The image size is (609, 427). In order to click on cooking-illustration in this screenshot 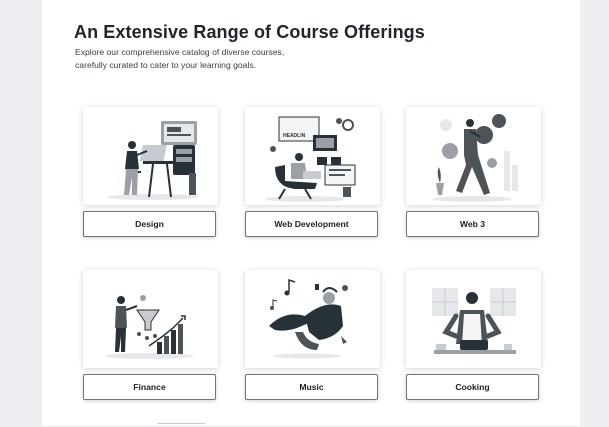, I will do `click(473, 319)`.